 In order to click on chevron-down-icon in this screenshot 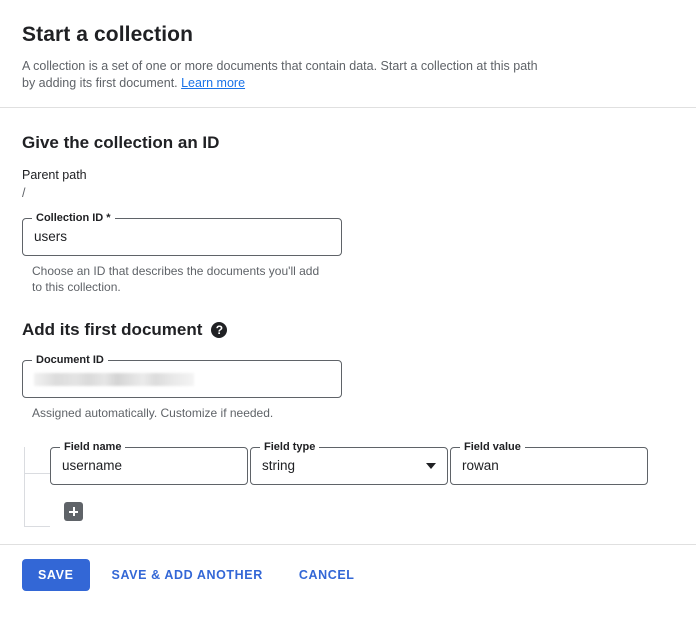, I will do `click(431, 466)`.